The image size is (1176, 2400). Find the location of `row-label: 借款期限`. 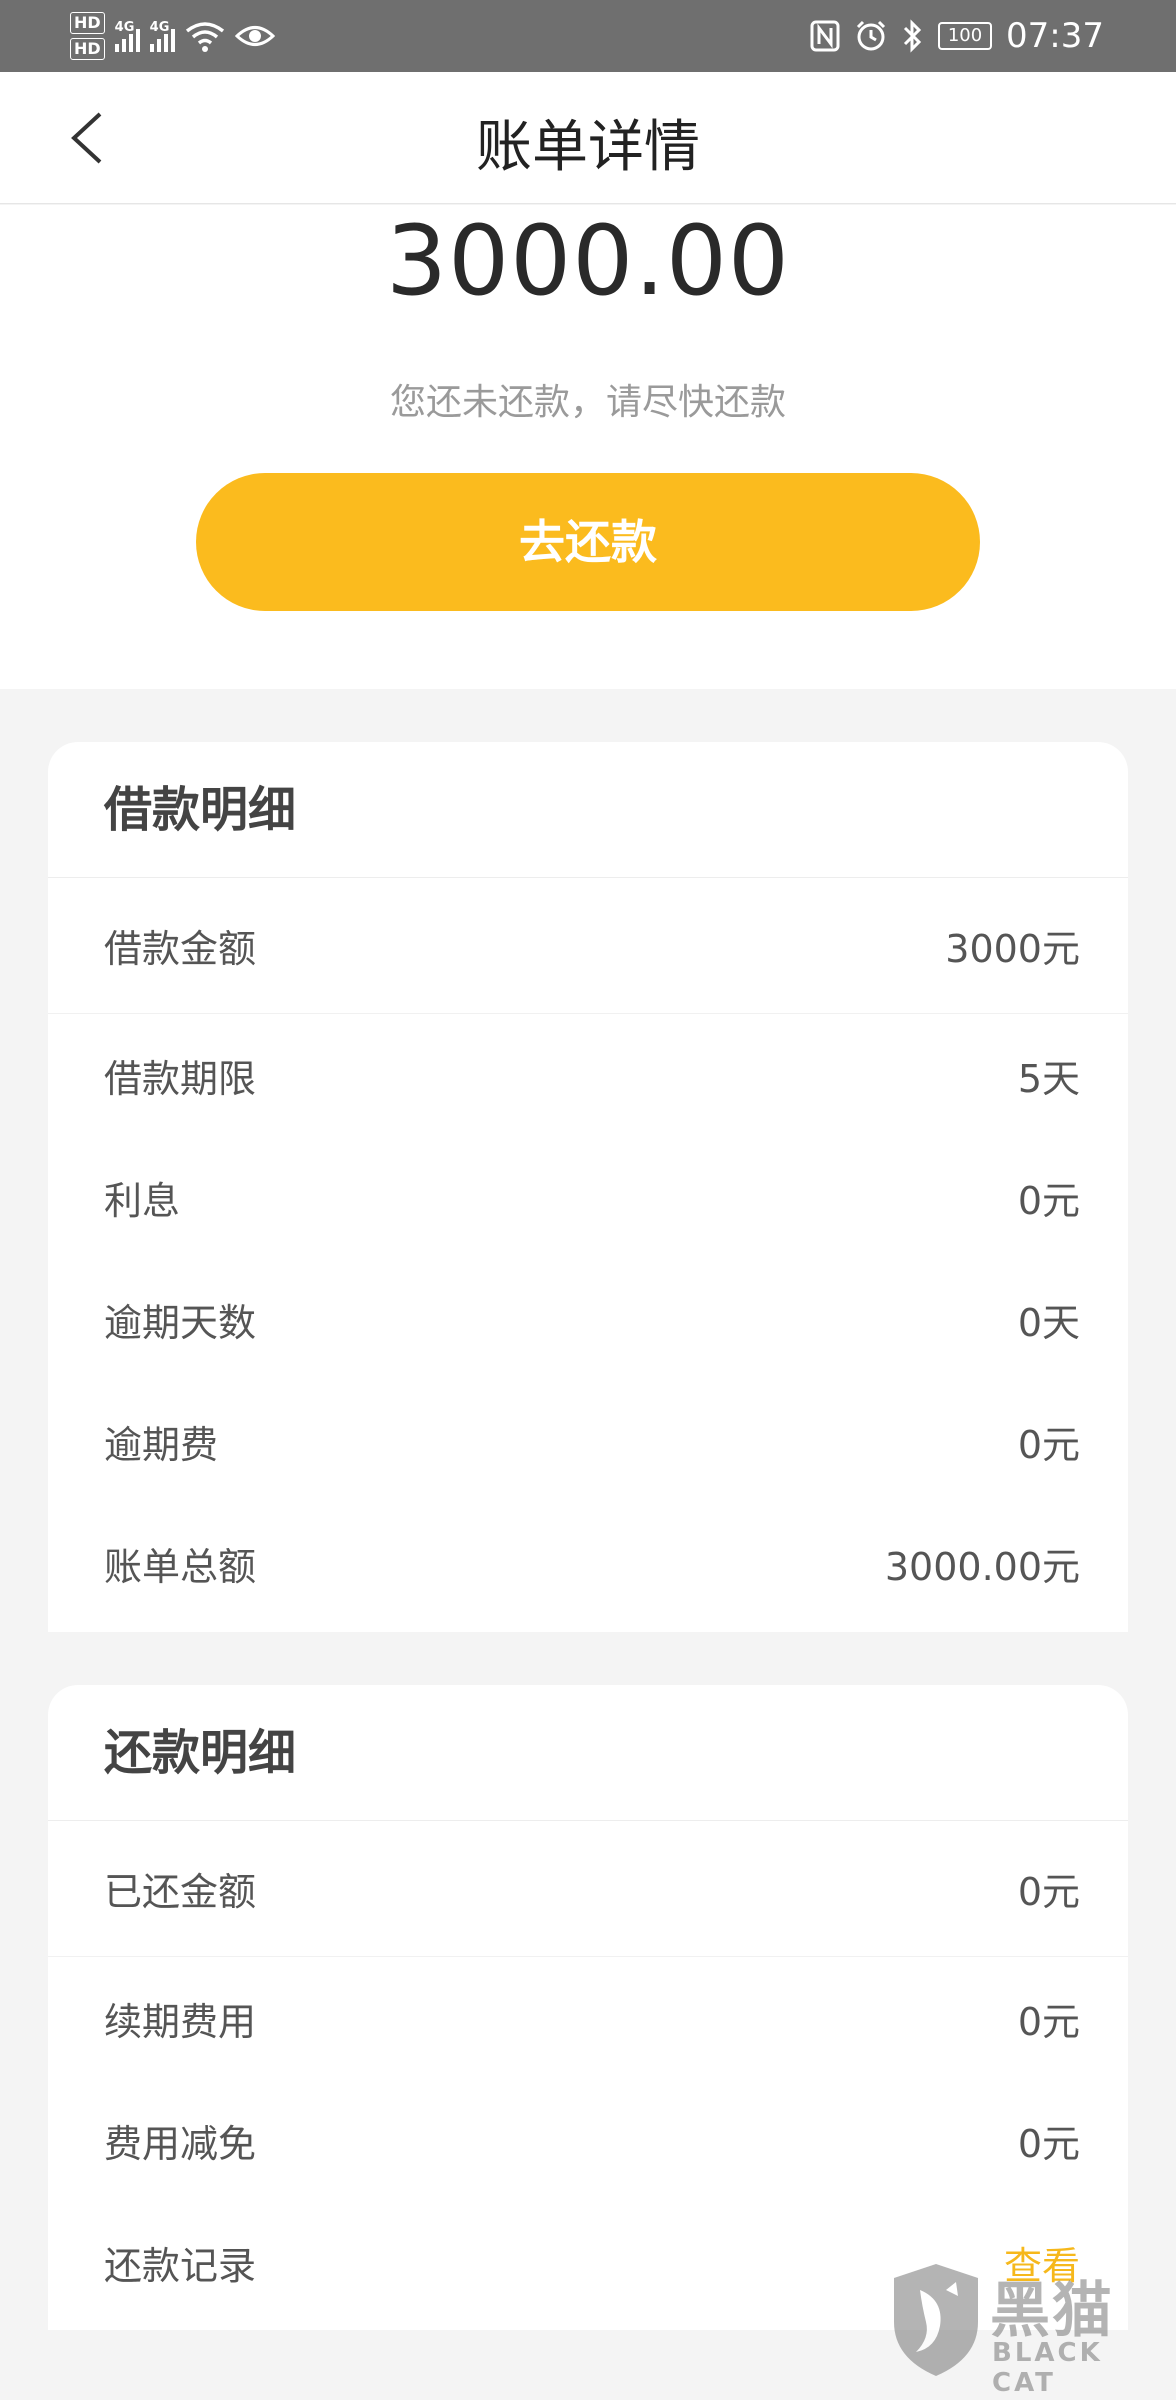

row-label: 借款期限 is located at coordinates (180, 1078).